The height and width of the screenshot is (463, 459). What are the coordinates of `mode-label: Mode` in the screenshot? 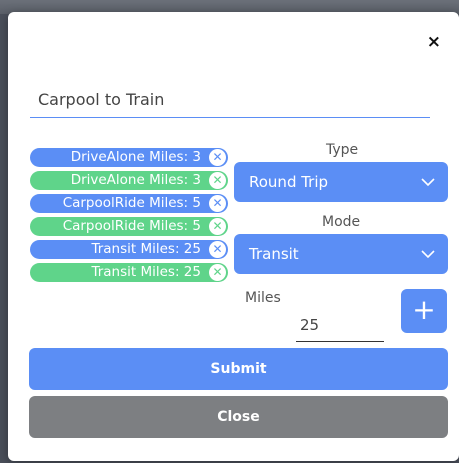 It's located at (341, 222).